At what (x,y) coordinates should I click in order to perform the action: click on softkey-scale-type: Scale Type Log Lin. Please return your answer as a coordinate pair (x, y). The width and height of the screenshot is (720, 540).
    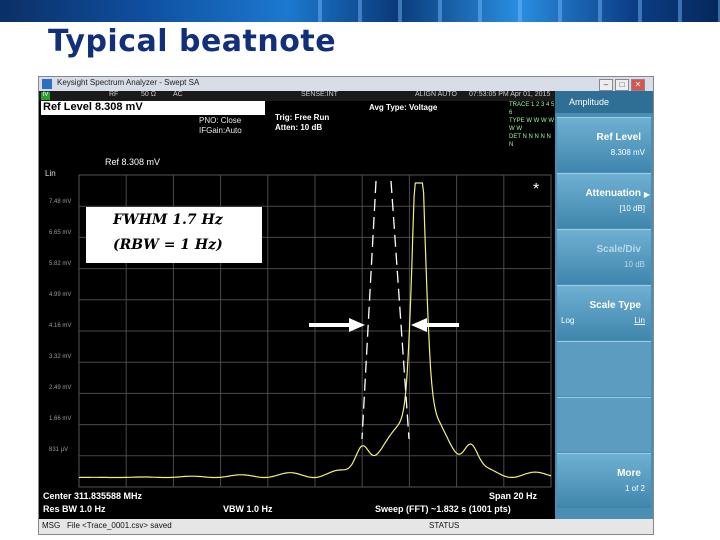
    Looking at the image, I should click on (604, 312).